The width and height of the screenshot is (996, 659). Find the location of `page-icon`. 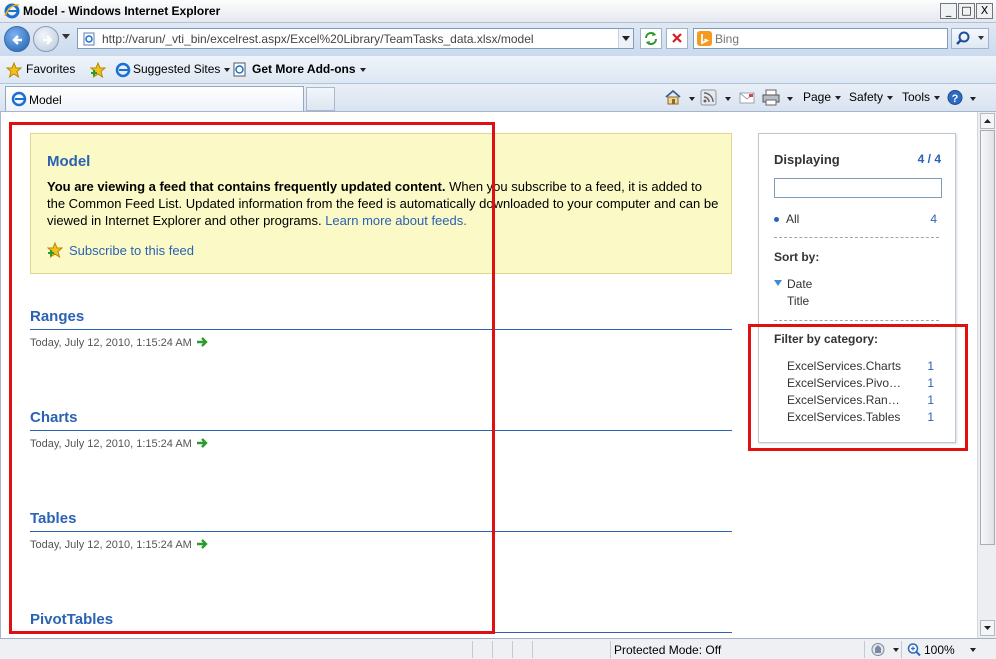

page-icon is located at coordinates (89, 39).